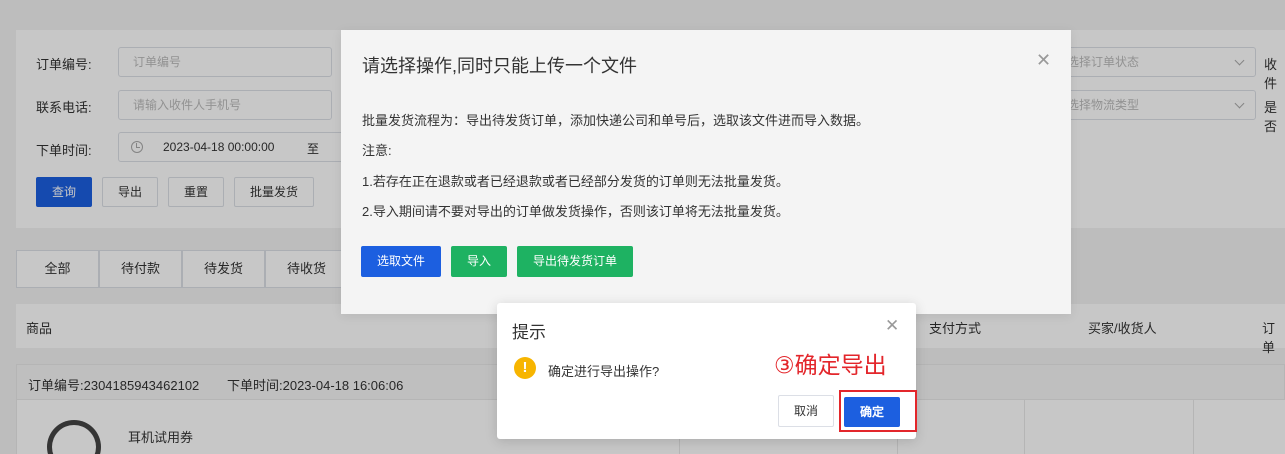 The image size is (1285, 454). What do you see at coordinates (575, 211) in the screenshot?
I see `note-item-2: 2.导入期间请不要对导出的订单做发货操作，否则该订单将无法批量发货。` at bounding box center [575, 211].